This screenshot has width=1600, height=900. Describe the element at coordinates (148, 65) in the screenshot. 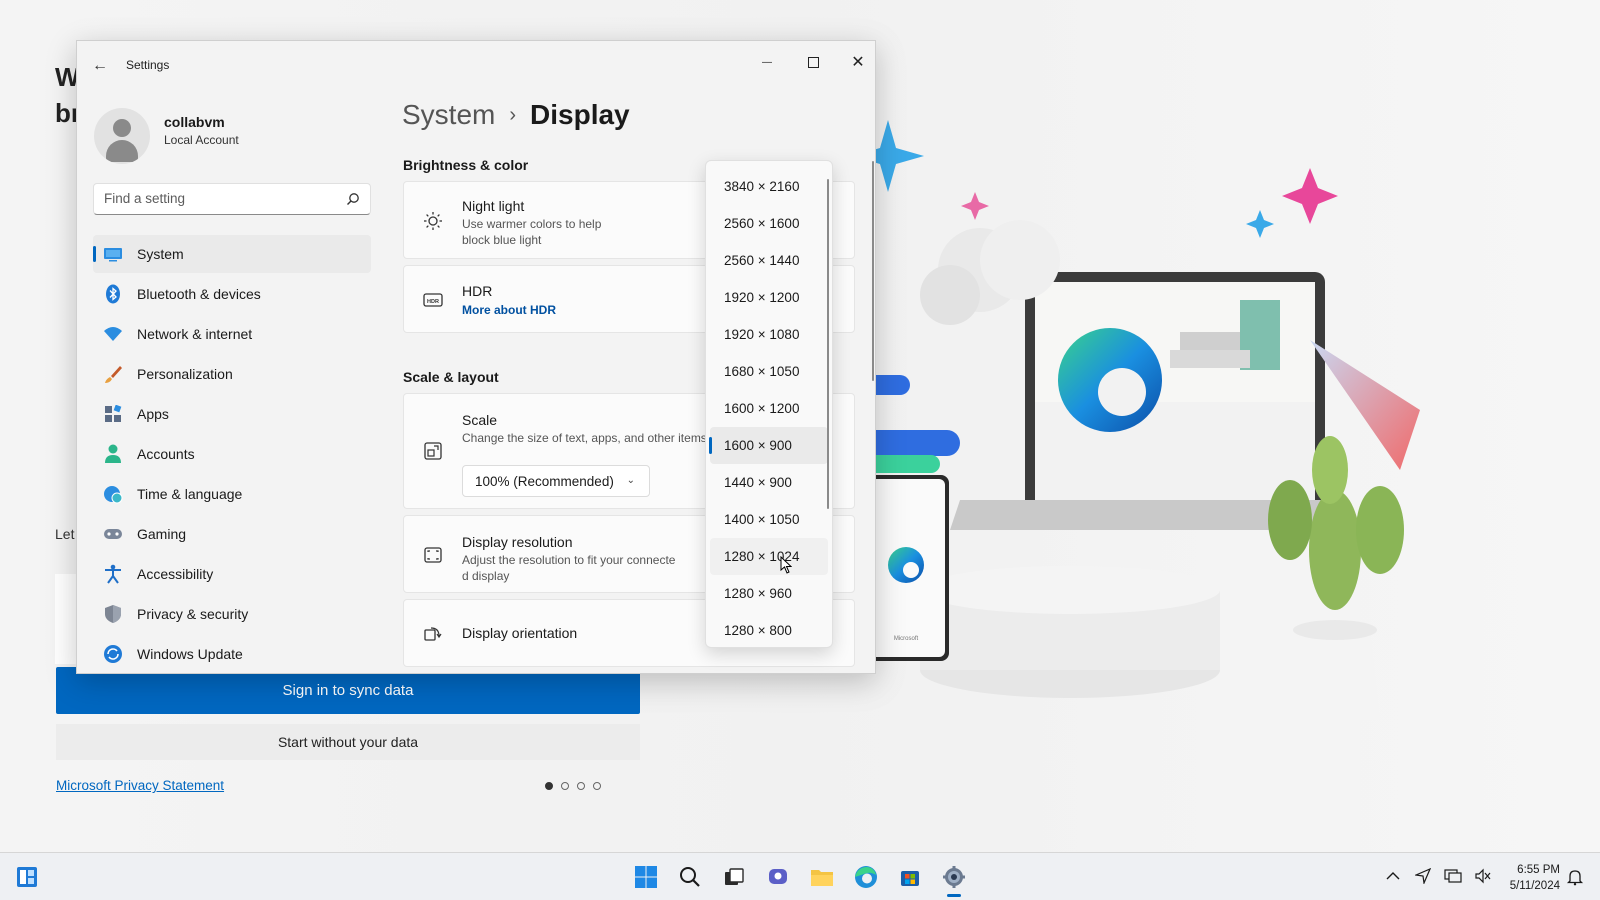

I see `window-title: Settings` at that location.